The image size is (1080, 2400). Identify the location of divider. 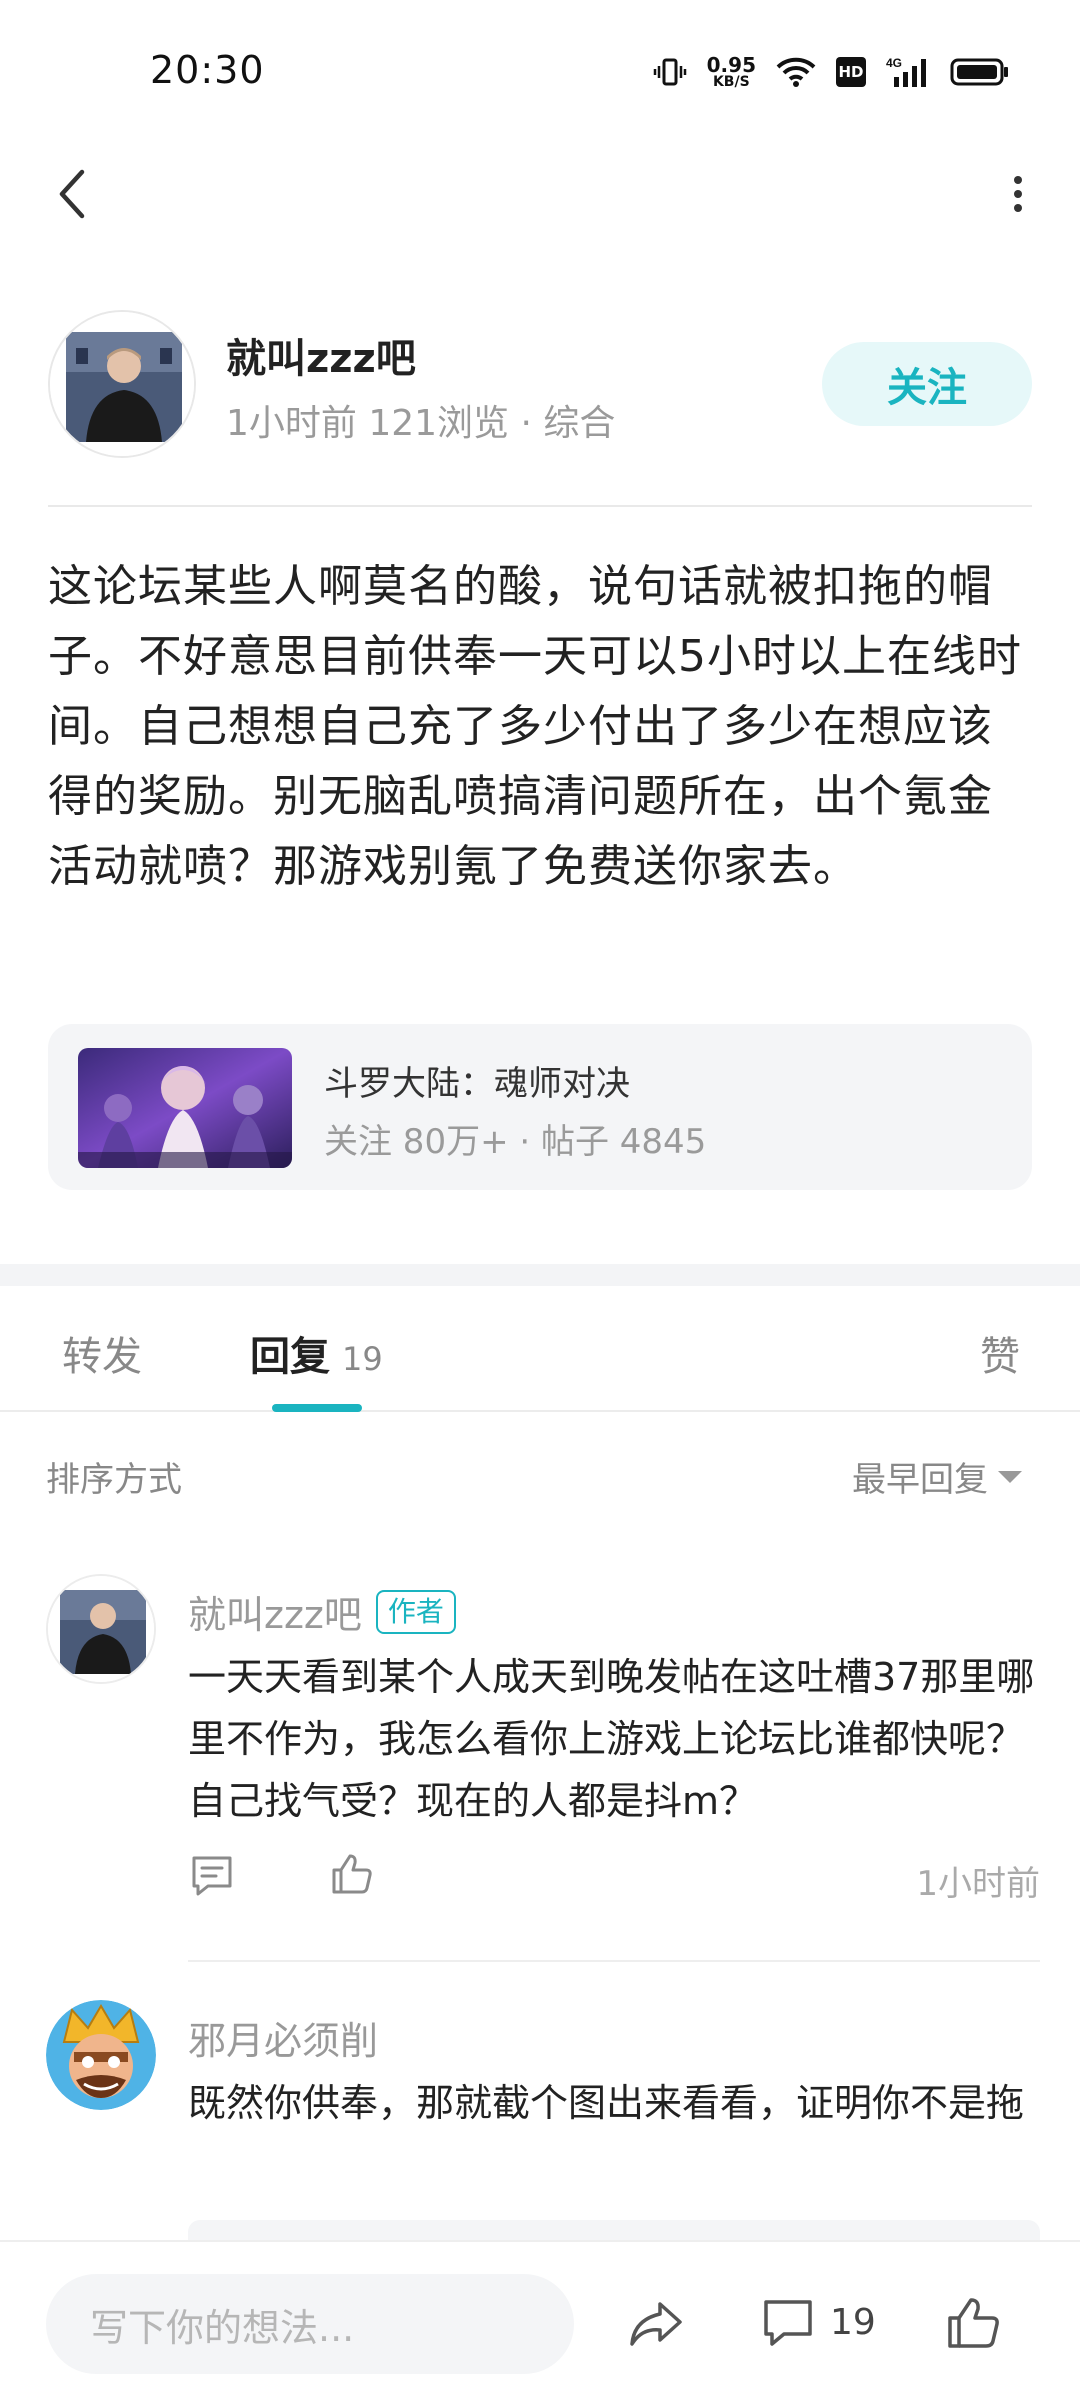
(540, 506).